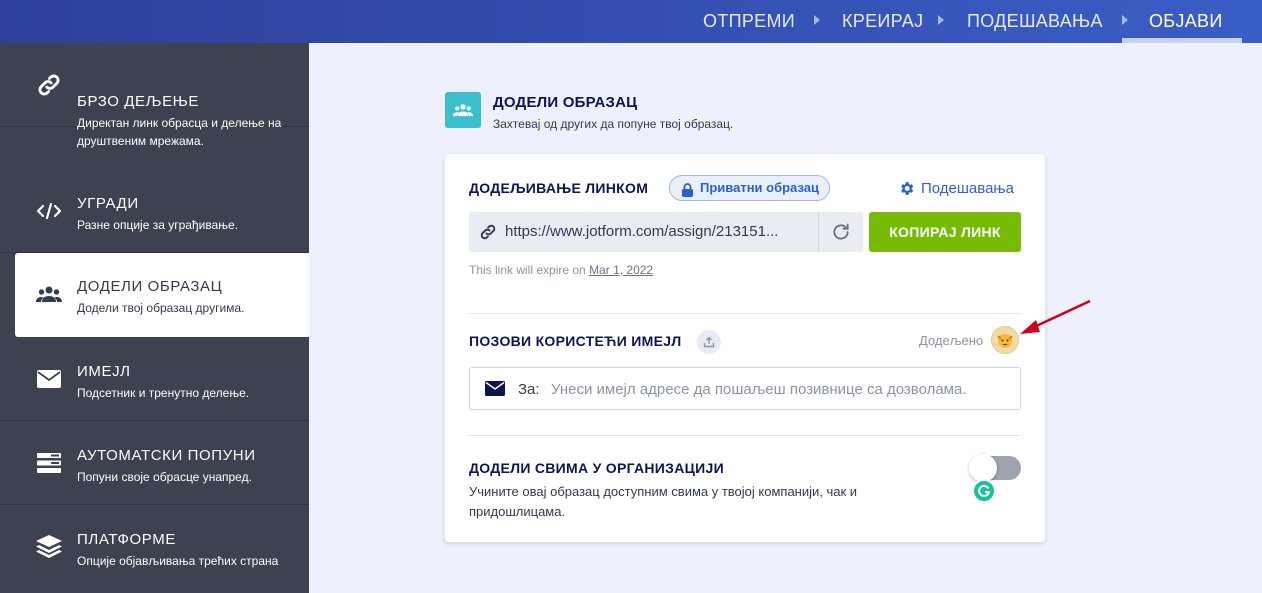  Describe the element at coordinates (749, 21) in the screenshot. I see `nav-tab-upload: ОТПРЕМИ` at that location.